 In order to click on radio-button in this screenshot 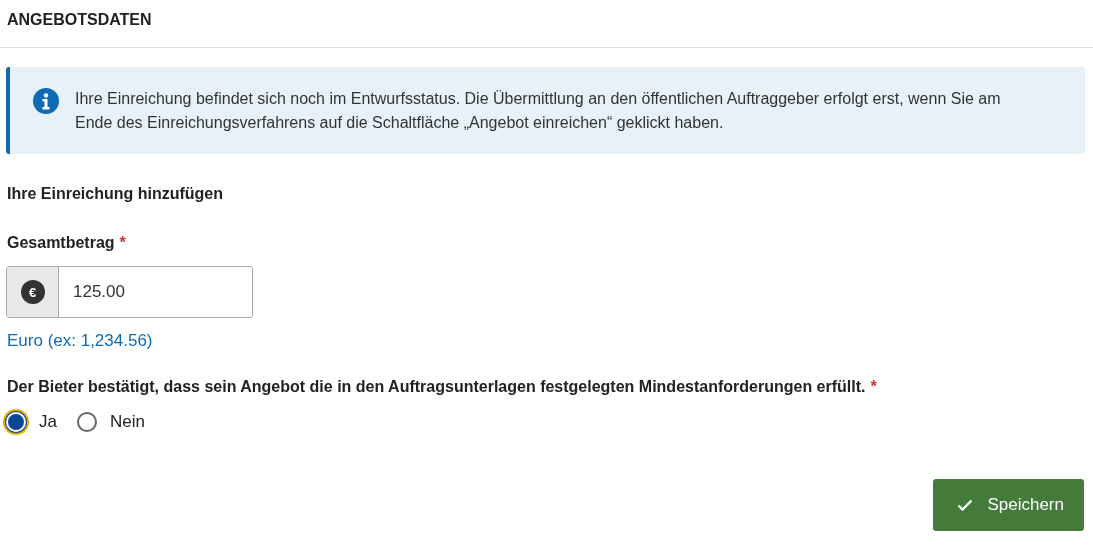, I will do `click(86, 422)`.